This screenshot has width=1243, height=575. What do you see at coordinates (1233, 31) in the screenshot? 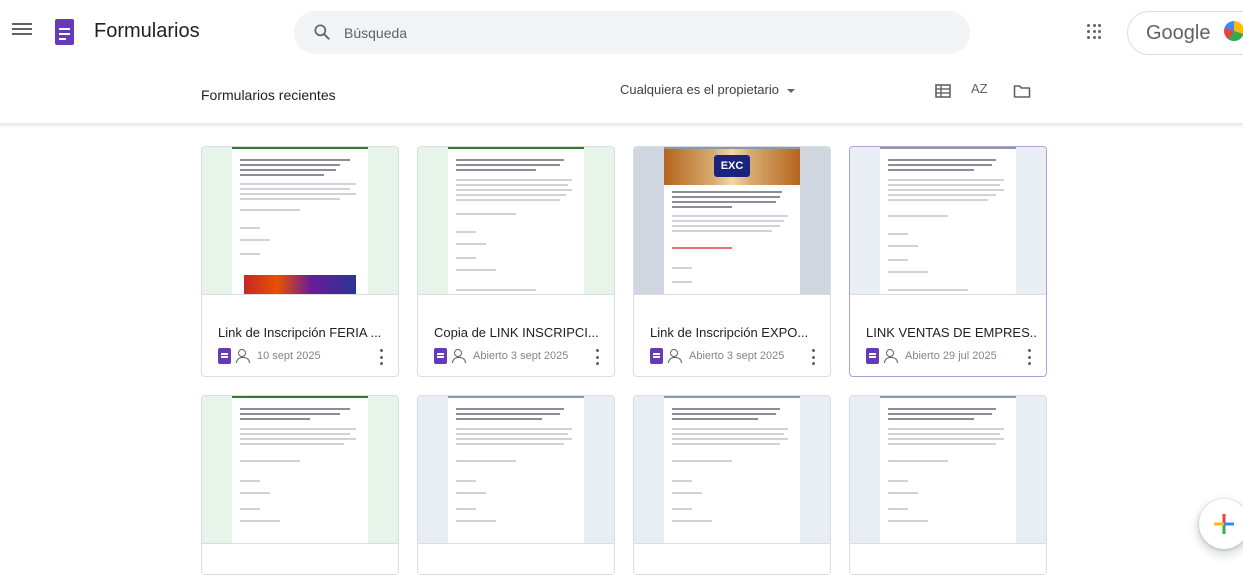
I see `avatar` at bounding box center [1233, 31].